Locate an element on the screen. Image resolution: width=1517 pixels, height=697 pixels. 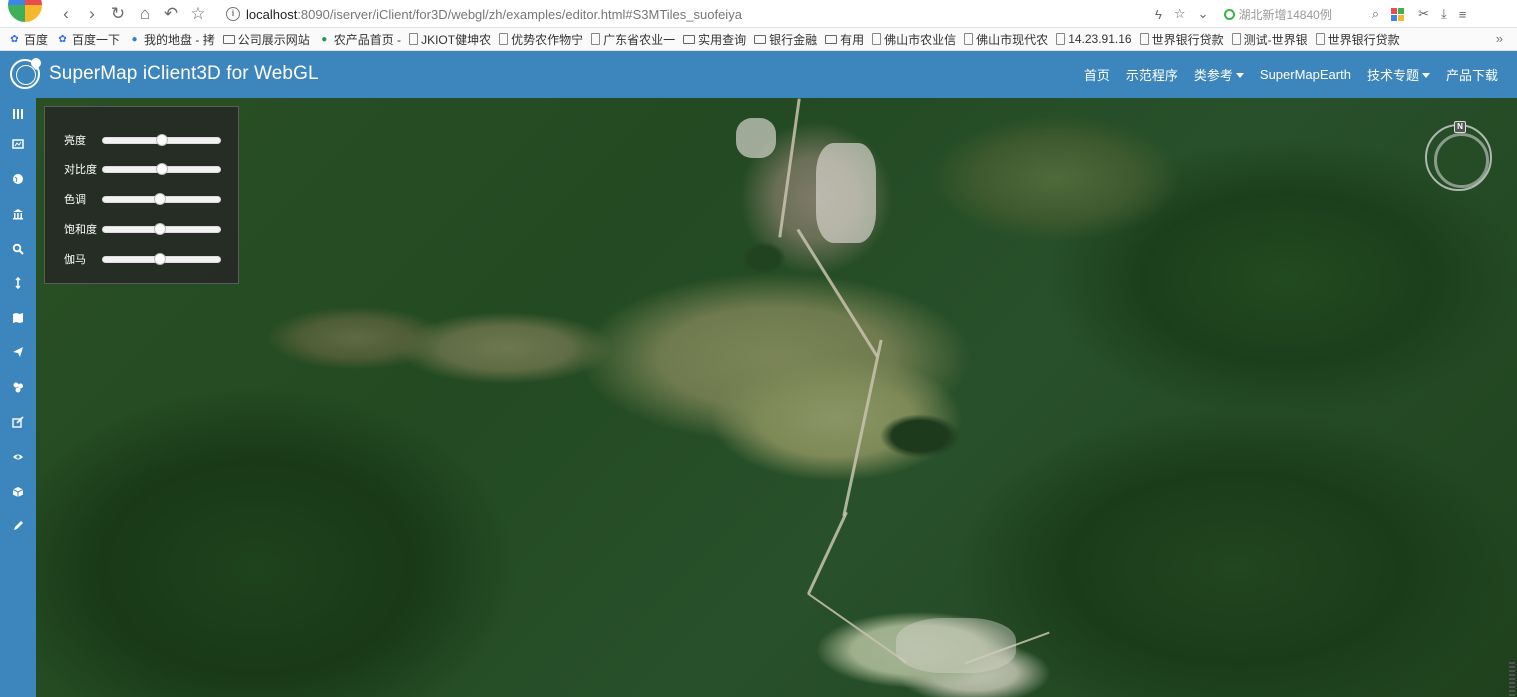
browser-logo-icon is located at coordinates (25, 12).